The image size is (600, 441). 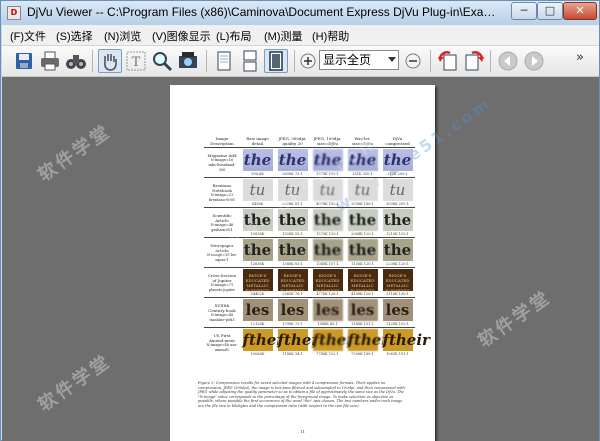 I want to click on size-caption: 1188K 94:1, so click(x=292, y=354).